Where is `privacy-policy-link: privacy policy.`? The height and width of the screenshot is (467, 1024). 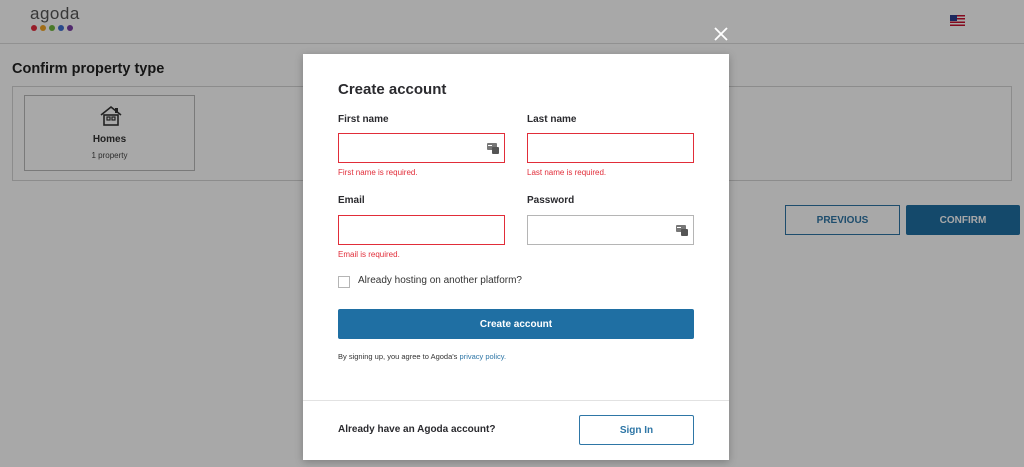
privacy-policy-link: privacy policy. is located at coordinates (483, 356).